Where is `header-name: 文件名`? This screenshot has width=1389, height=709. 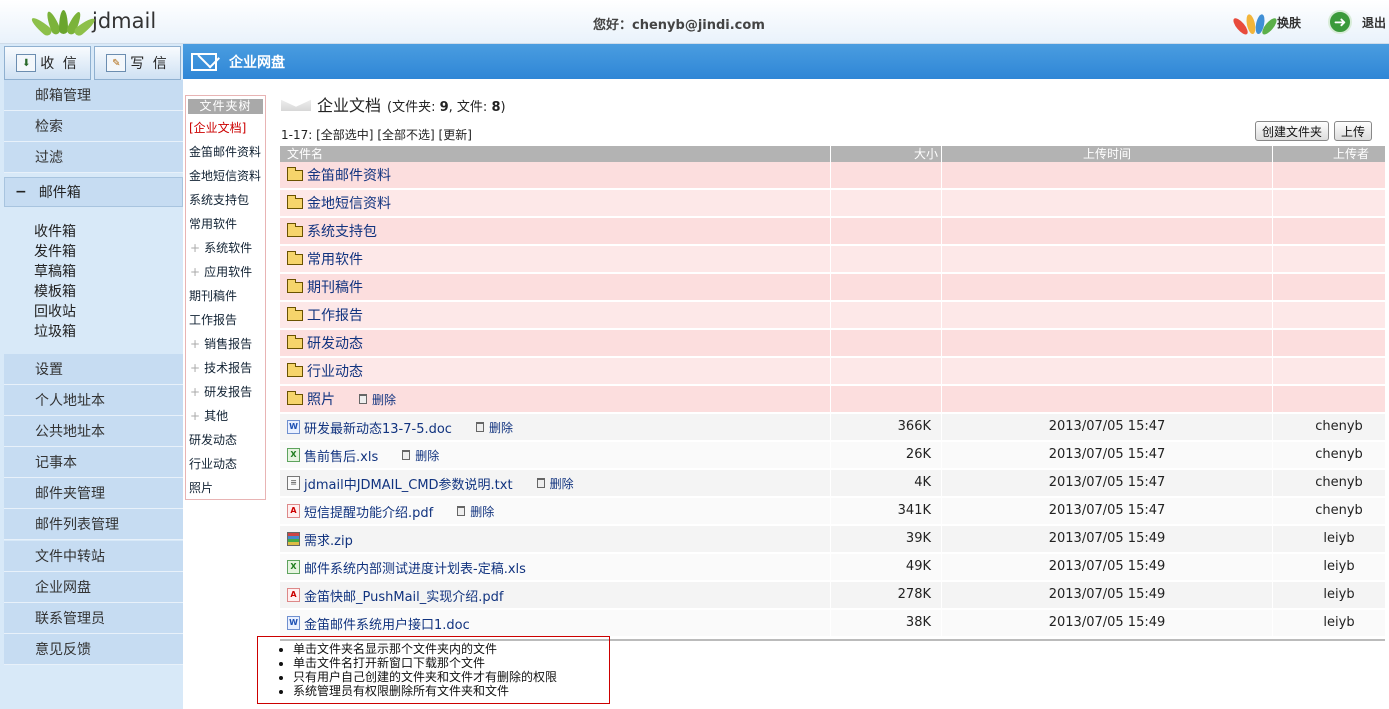
header-name: 文件名 is located at coordinates (555, 154).